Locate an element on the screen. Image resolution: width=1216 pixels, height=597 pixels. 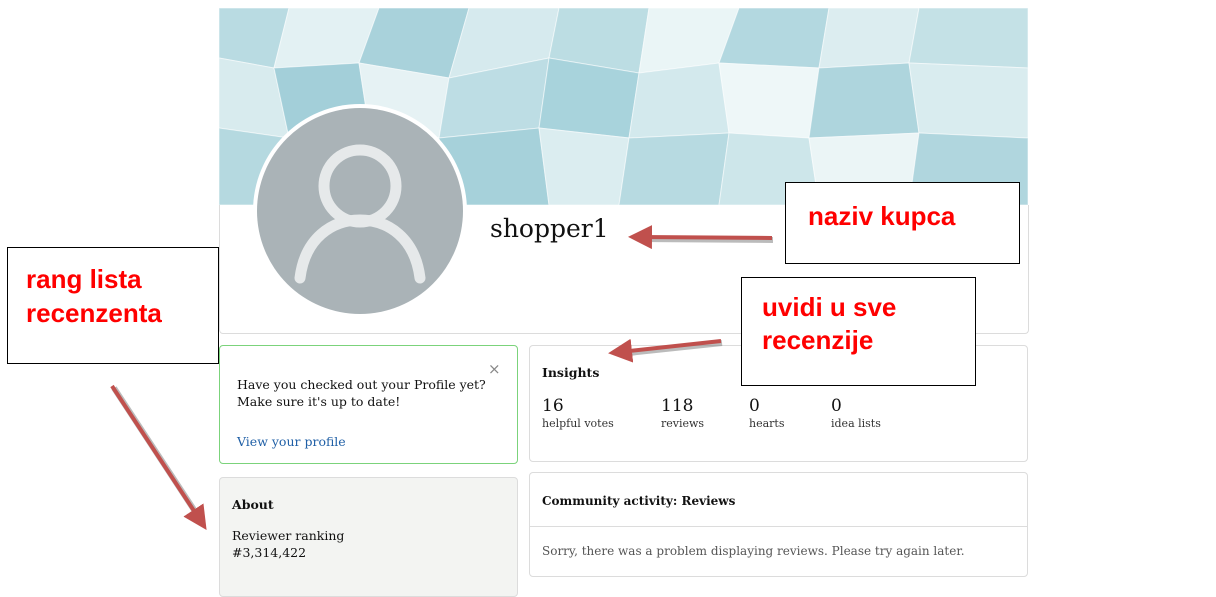
stat-helpful-votes: 16 helpful votes is located at coordinates (578, 413).